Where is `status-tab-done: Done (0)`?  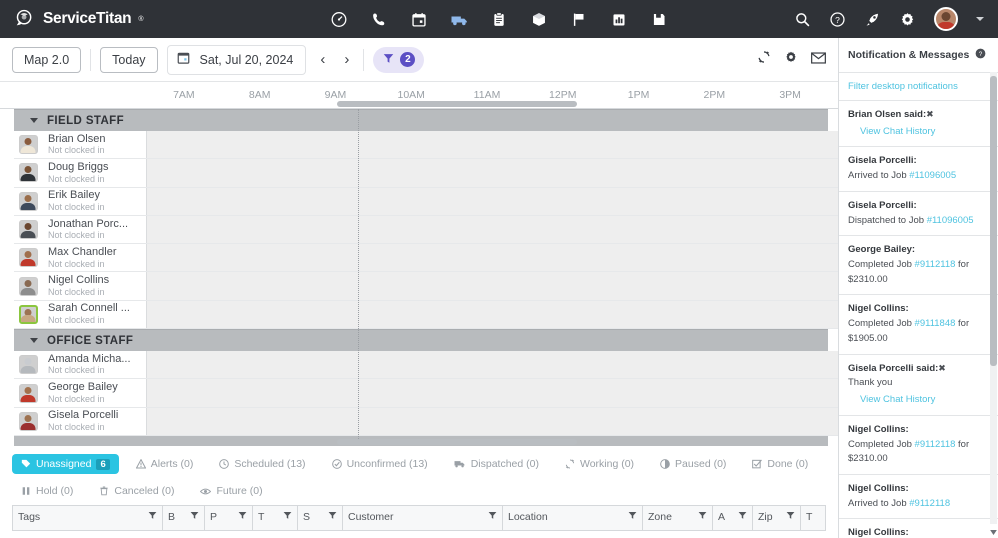 status-tab-done: Done (0) is located at coordinates (780, 464).